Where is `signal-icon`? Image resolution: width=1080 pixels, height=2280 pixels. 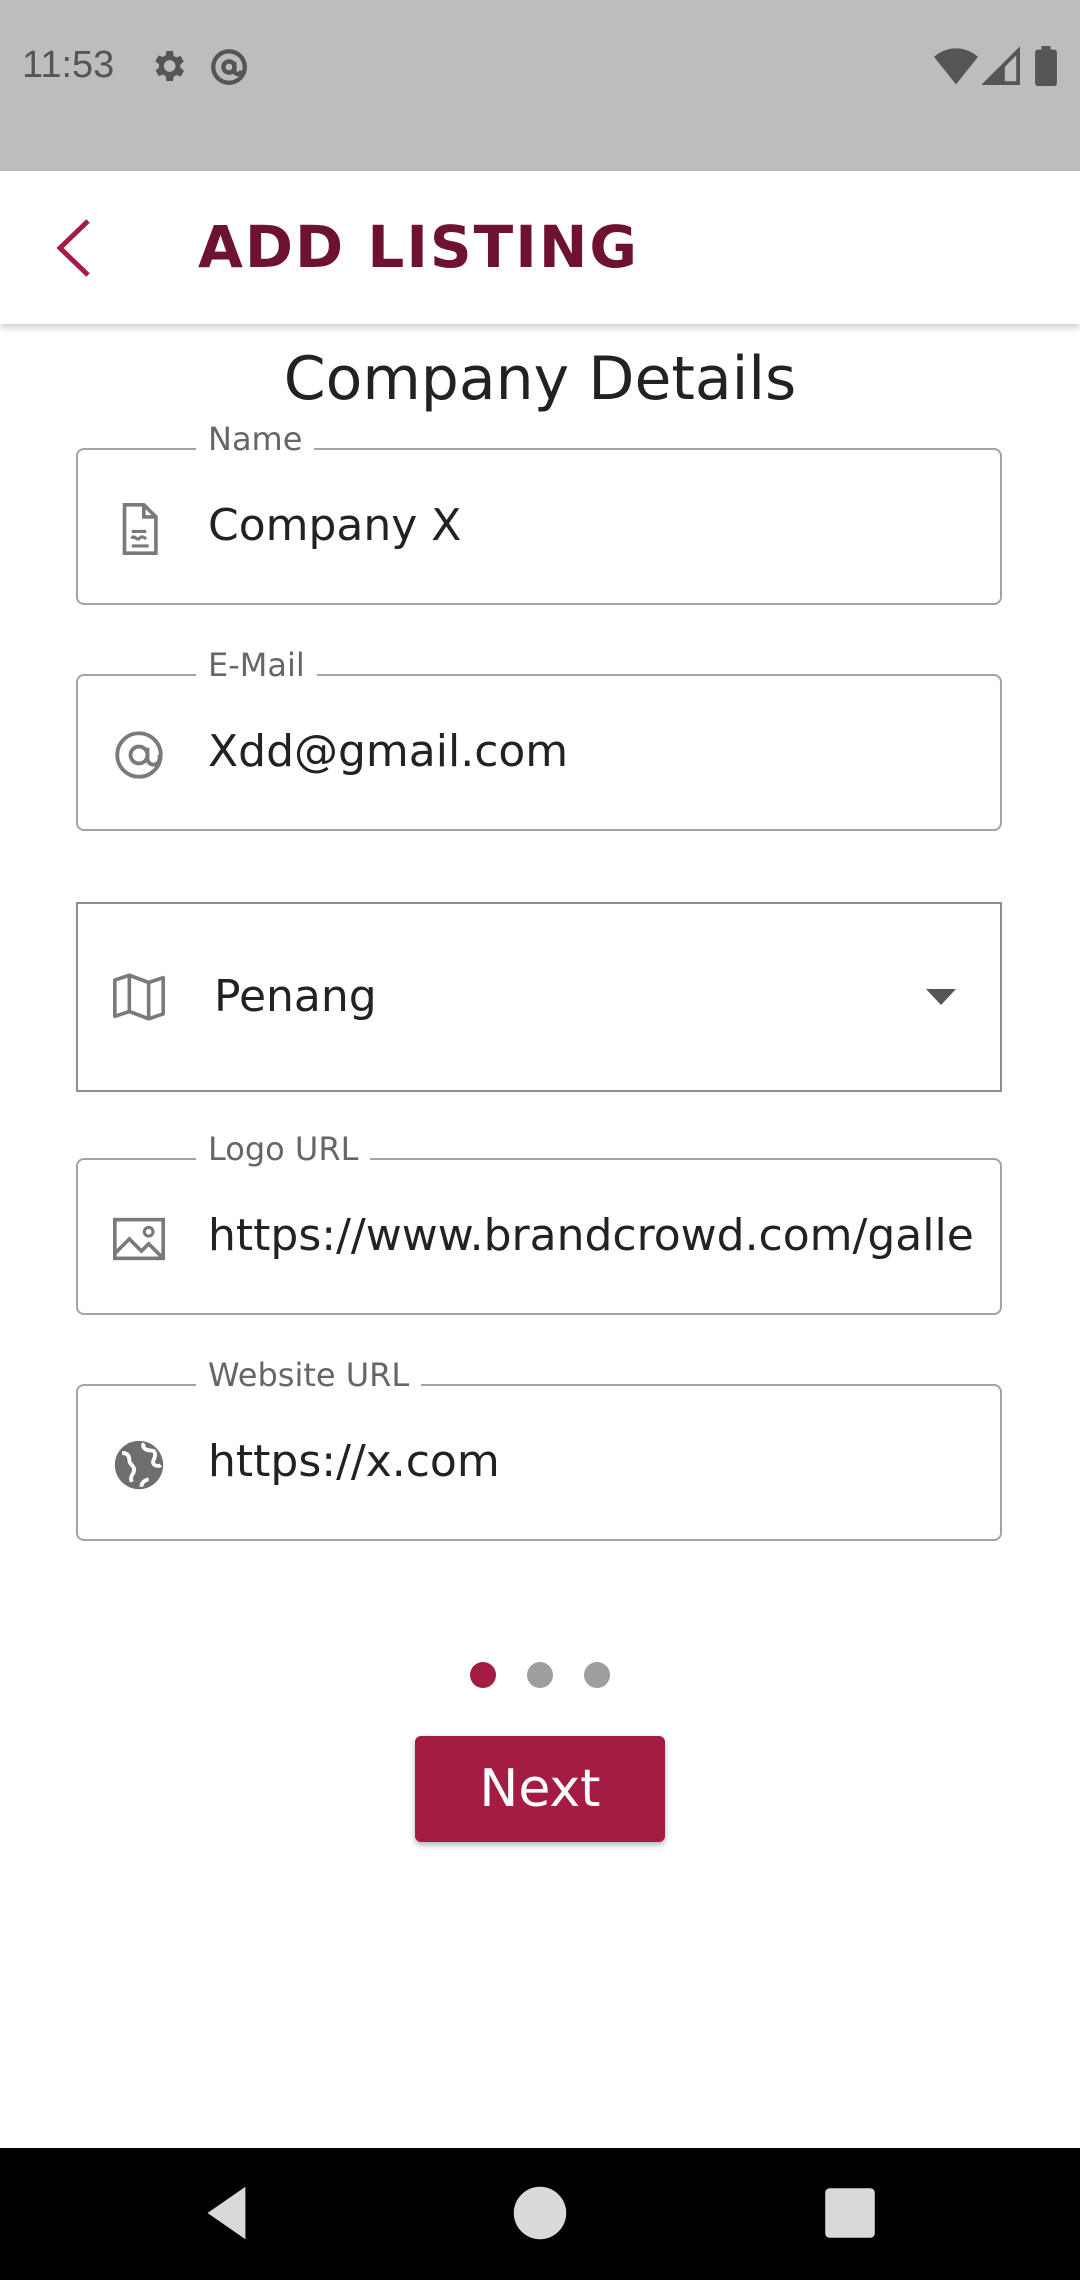
signal-icon is located at coordinates (1000, 68).